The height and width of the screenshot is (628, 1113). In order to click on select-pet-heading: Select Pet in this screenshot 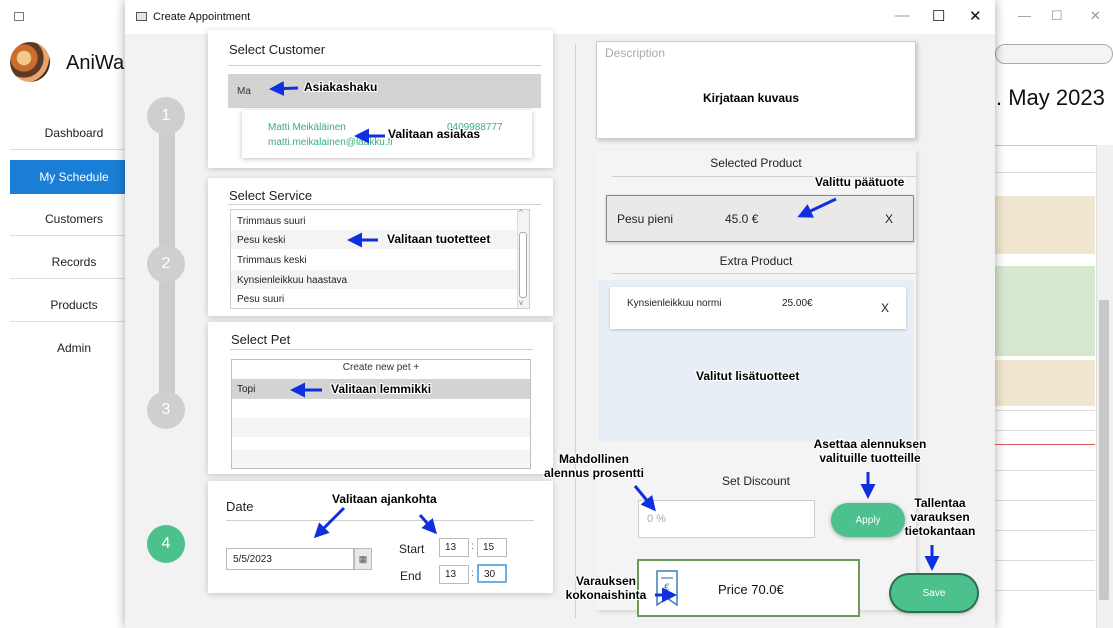, I will do `click(261, 339)`.